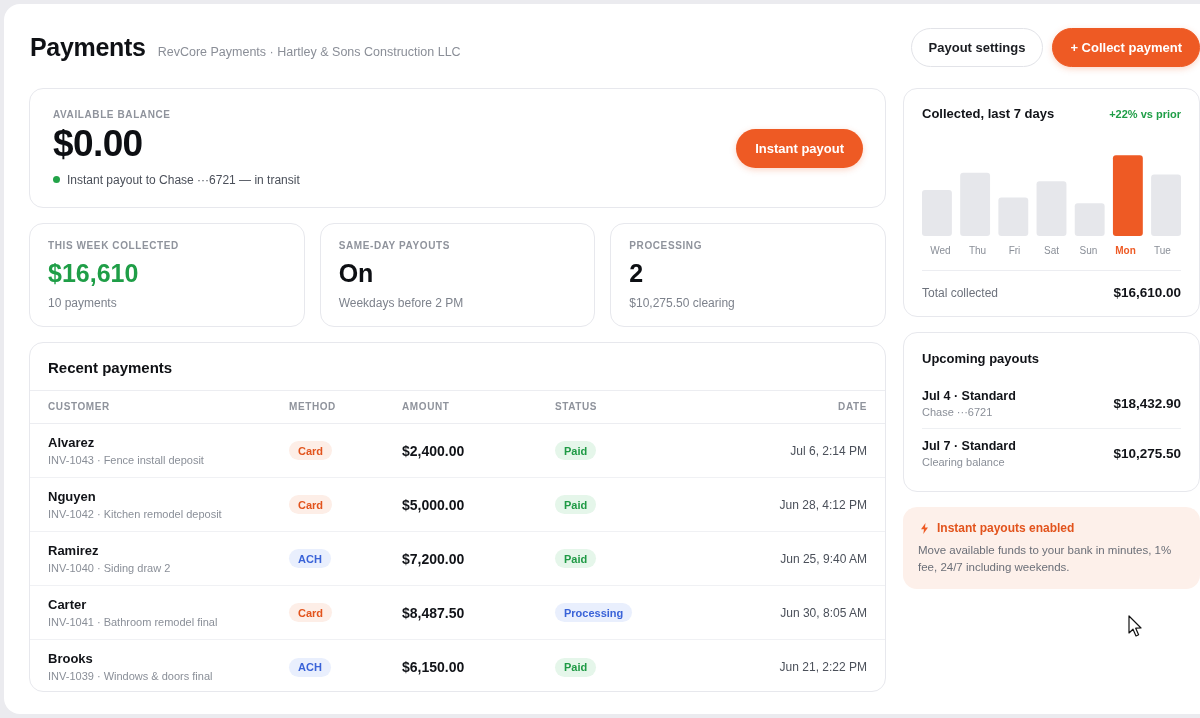 This screenshot has height=718, width=1200. What do you see at coordinates (1147, 292) in the screenshot?
I see `total-amount: $16,610.00` at bounding box center [1147, 292].